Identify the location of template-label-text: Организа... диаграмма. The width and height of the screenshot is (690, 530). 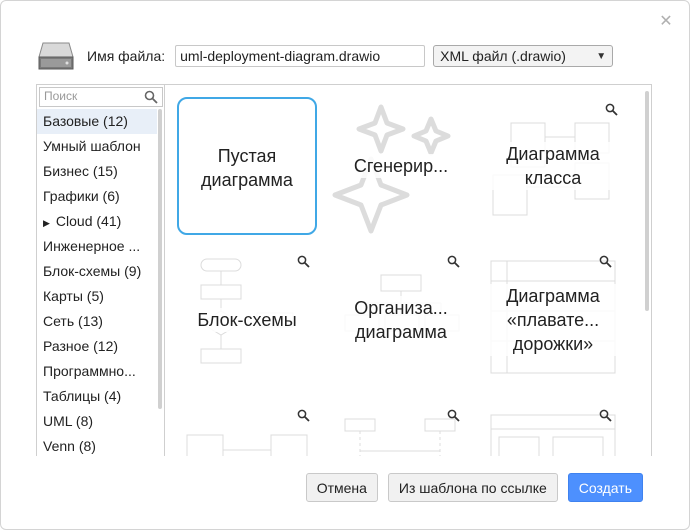
(401, 320).